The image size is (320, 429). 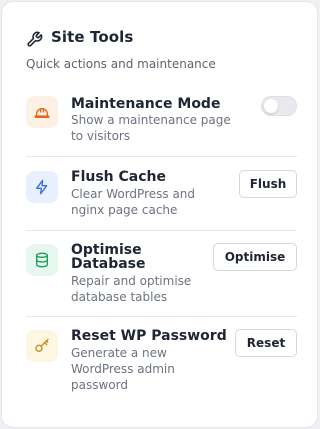 I want to click on tool-description-line: password, so click(x=99, y=385).